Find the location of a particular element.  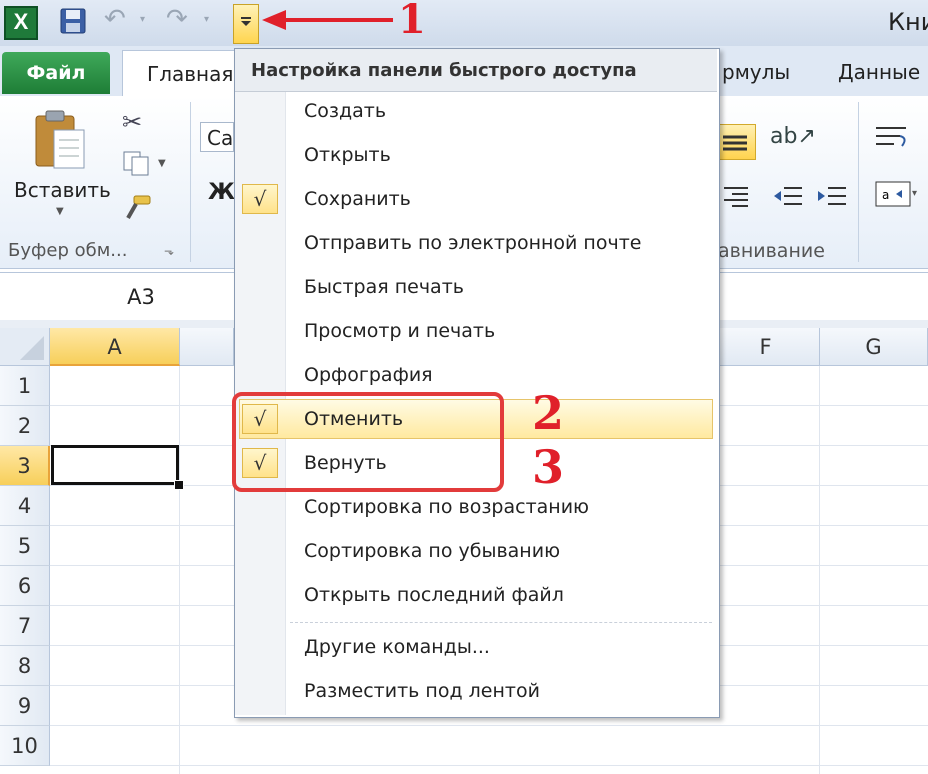

menu-item-sort-descending: Сортировка по убыванию is located at coordinates (432, 551).